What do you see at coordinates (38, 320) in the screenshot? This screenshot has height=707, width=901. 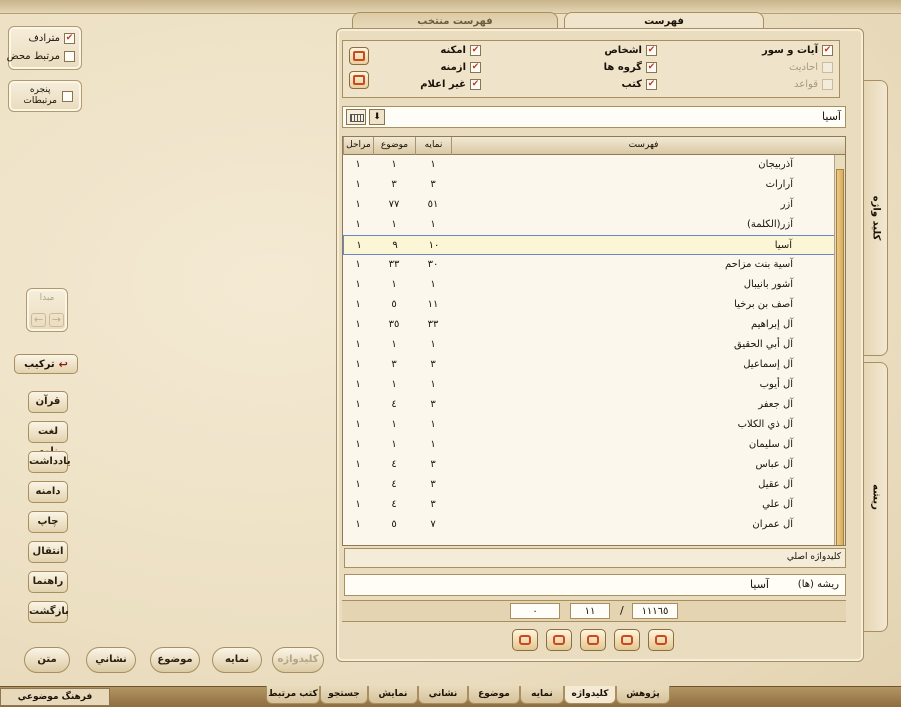 I see `left-arrow-button: ←` at bounding box center [38, 320].